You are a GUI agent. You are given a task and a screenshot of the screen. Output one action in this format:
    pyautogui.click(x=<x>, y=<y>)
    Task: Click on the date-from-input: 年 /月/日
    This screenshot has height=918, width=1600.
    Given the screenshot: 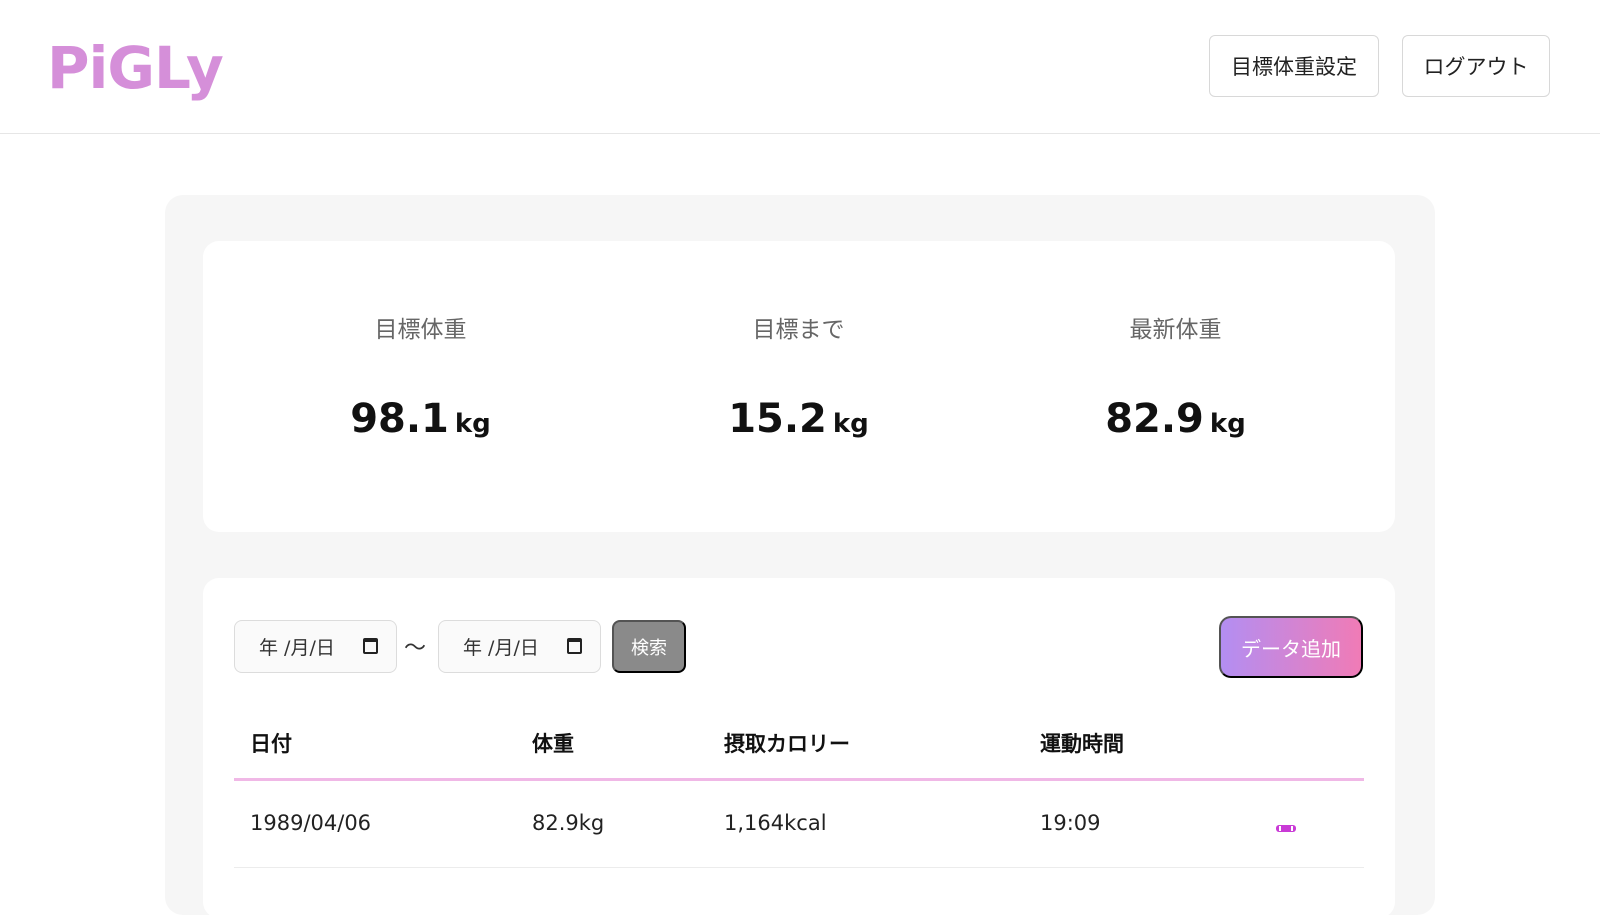 What is the action you would take?
    pyautogui.click(x=315, y=646)
    